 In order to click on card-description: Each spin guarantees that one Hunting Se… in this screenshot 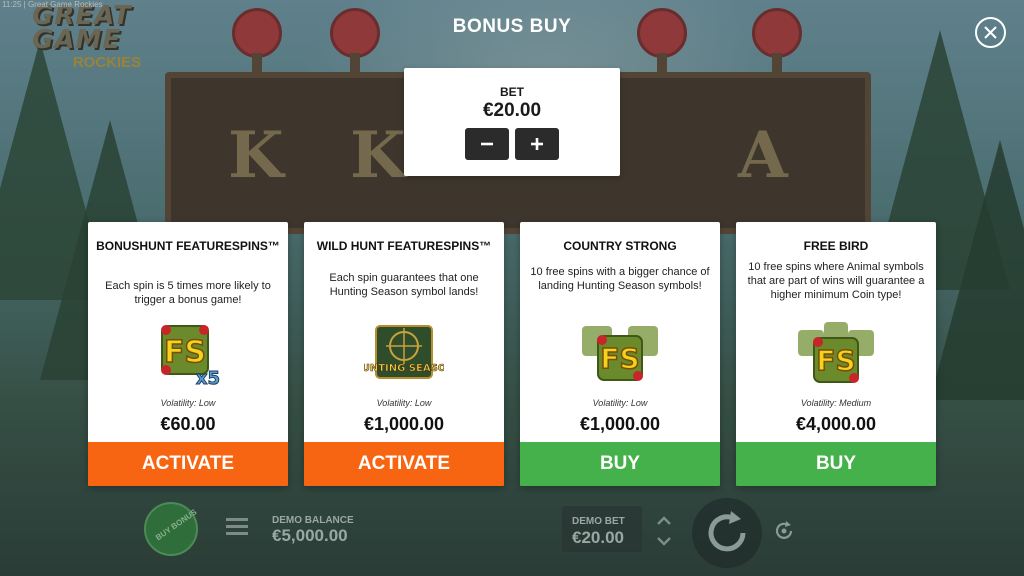, I will do `click(404, 285)`.